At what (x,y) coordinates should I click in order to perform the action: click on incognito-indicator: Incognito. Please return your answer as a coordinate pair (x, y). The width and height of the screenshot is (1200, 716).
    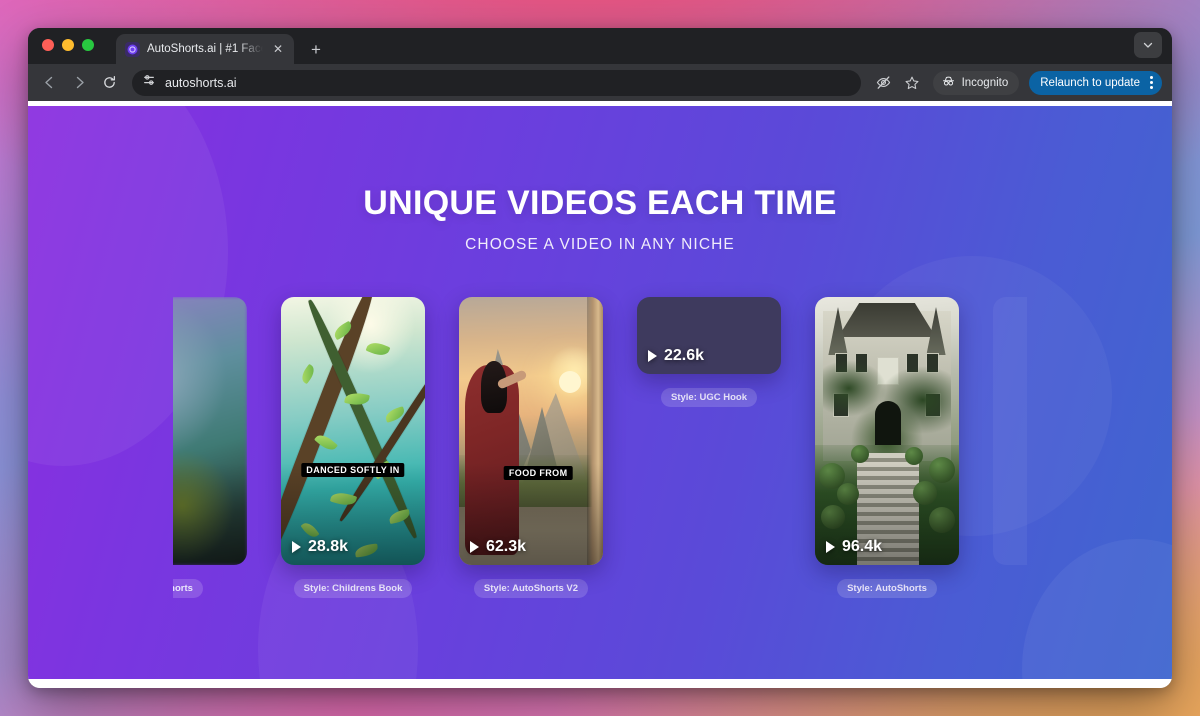
    Looking at the image, I should click on (976, 82).